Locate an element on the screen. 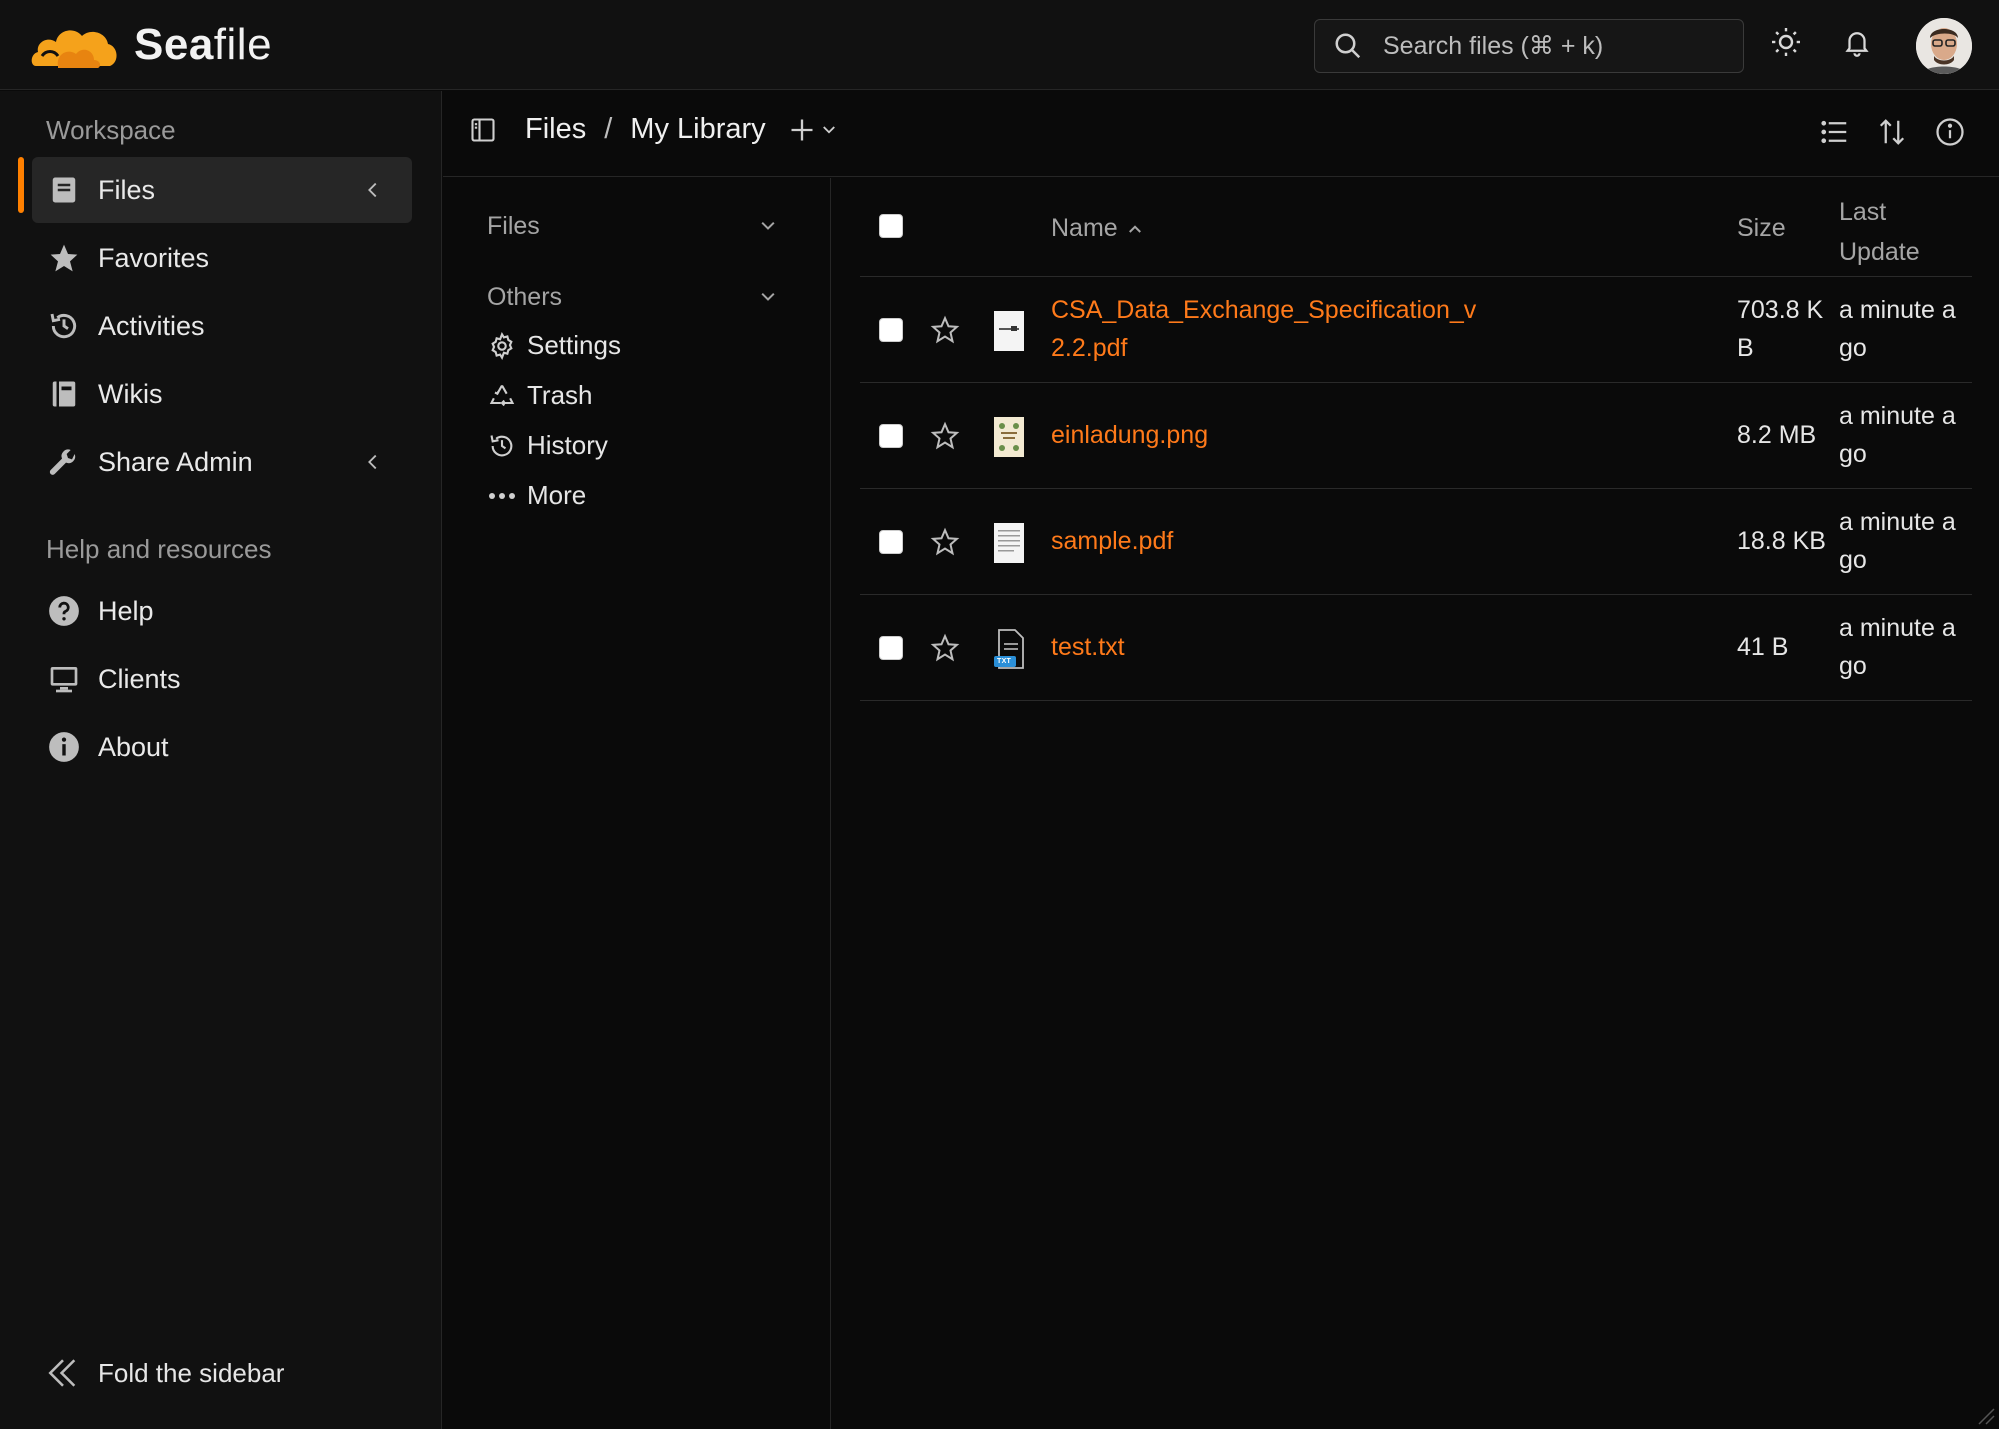  activities-icon is located at coordinates (64, 326).